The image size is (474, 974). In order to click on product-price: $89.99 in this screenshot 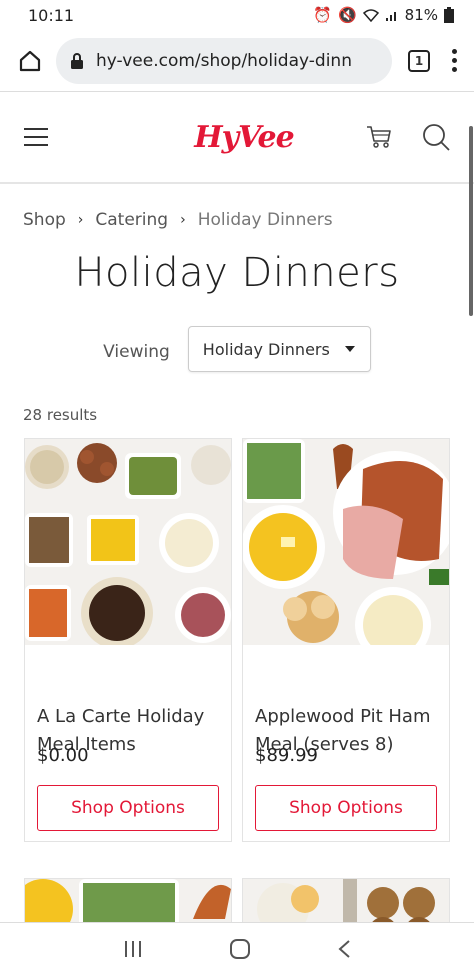, I will do `click(286, 755)`.